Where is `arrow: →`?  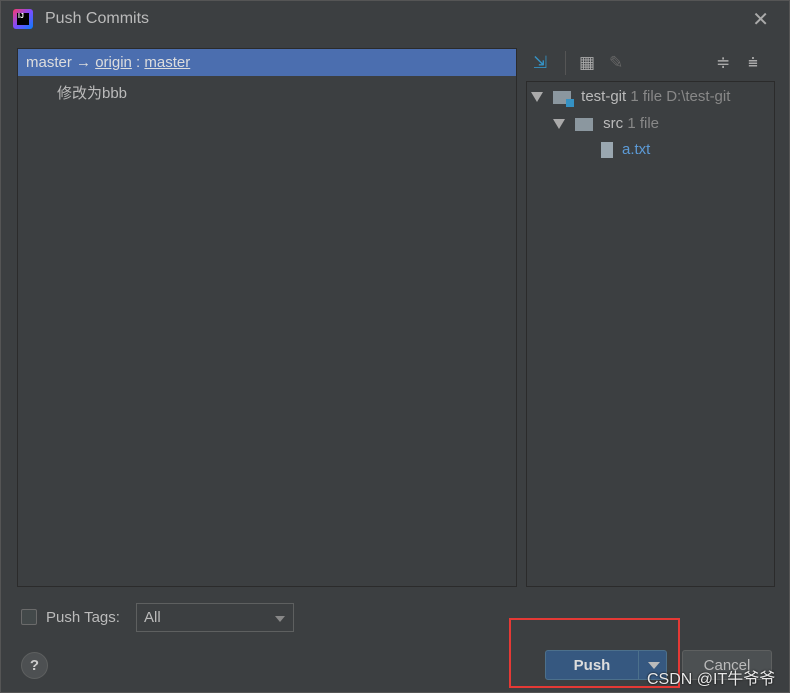 arrow: → is located at coordinates (84, 62).